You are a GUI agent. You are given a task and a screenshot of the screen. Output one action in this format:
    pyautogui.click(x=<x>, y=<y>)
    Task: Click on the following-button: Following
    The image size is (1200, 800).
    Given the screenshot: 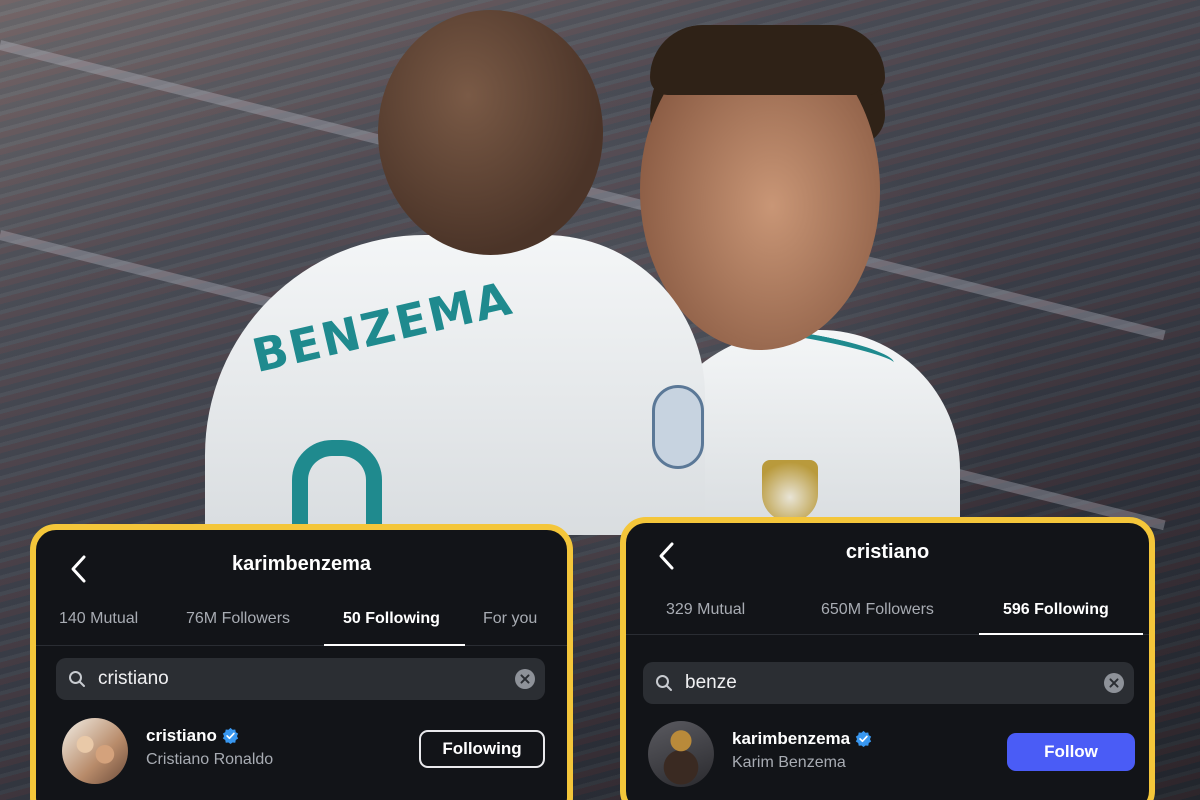 What is the action you would take?
    pyautogui.click(x=482, y=749)
    